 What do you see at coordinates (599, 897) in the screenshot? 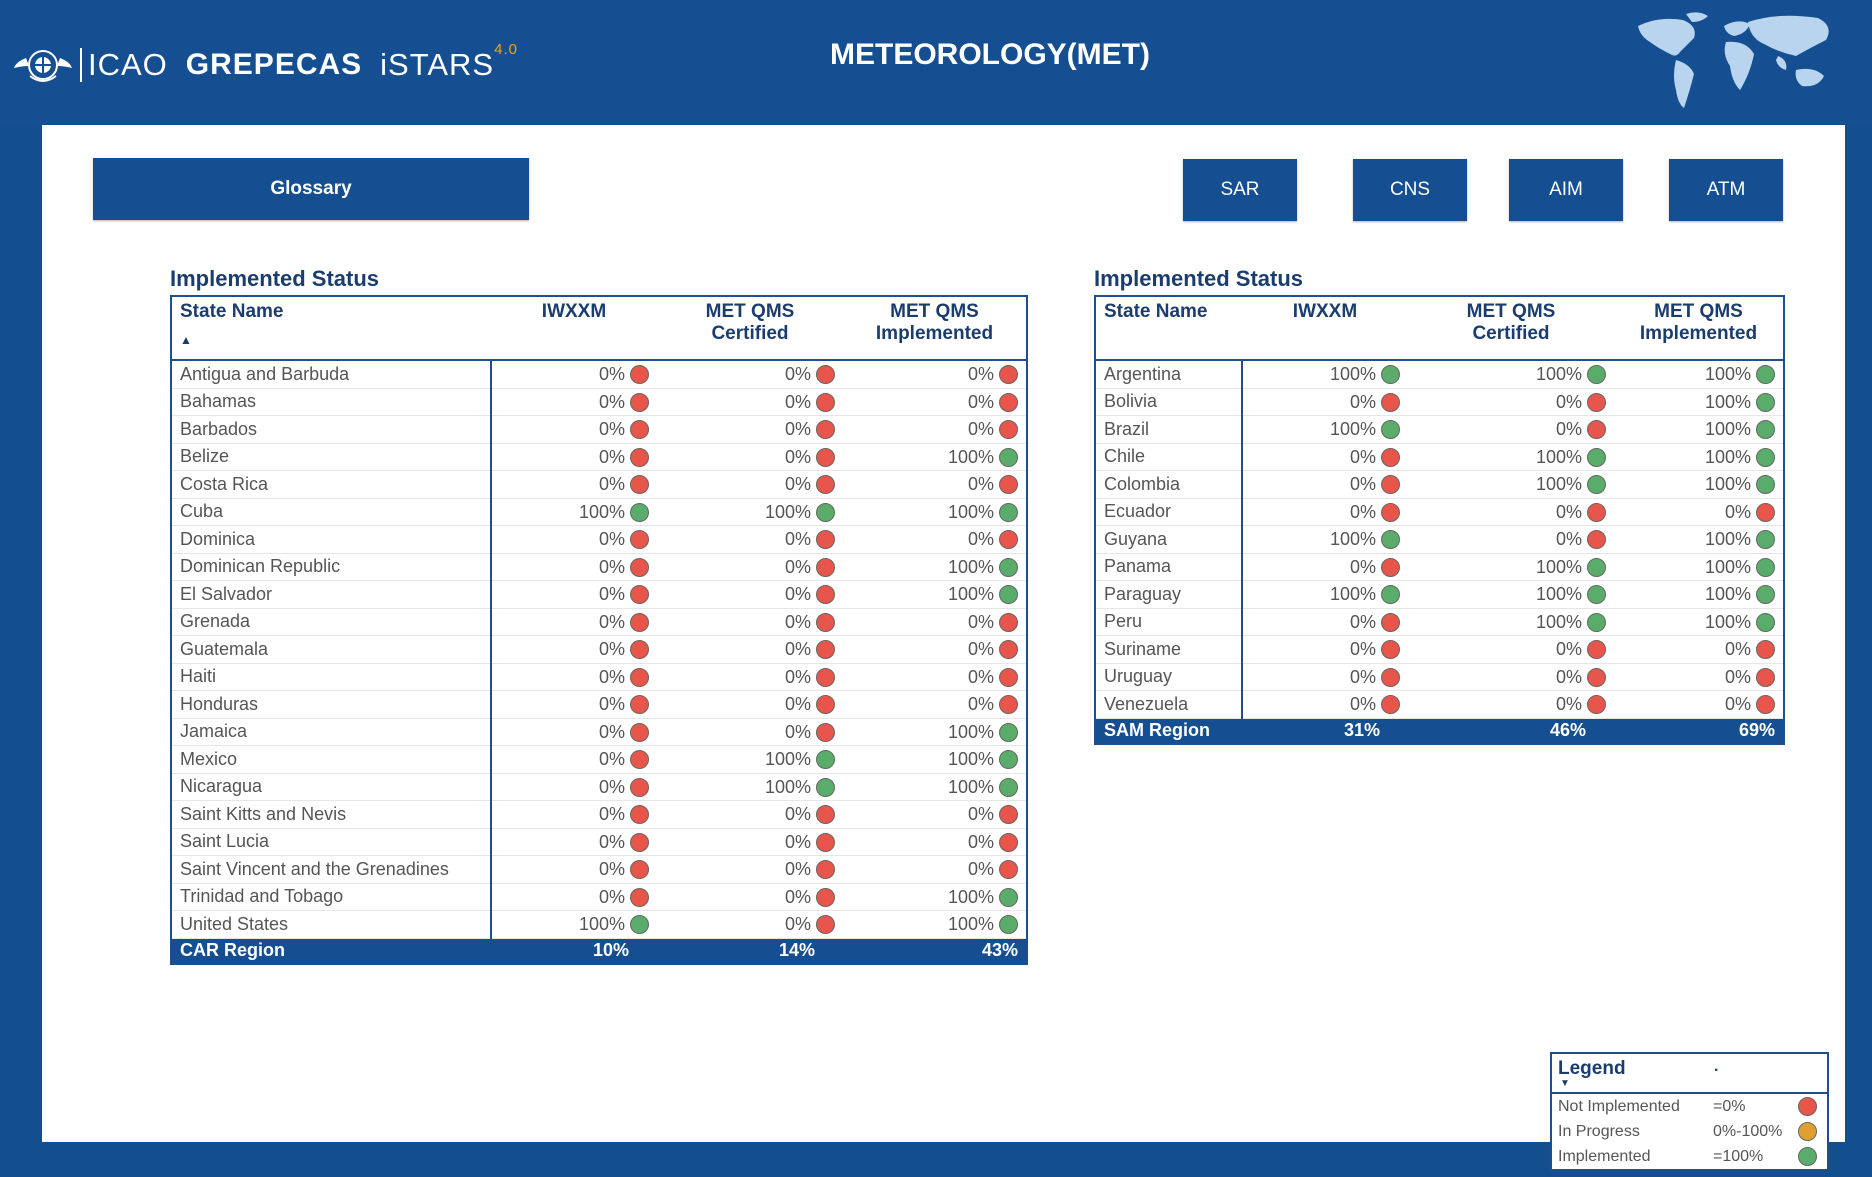
I see `table-row: Trinidad and Tobago 0% 0% 100%` at bounding box center [599, 897].